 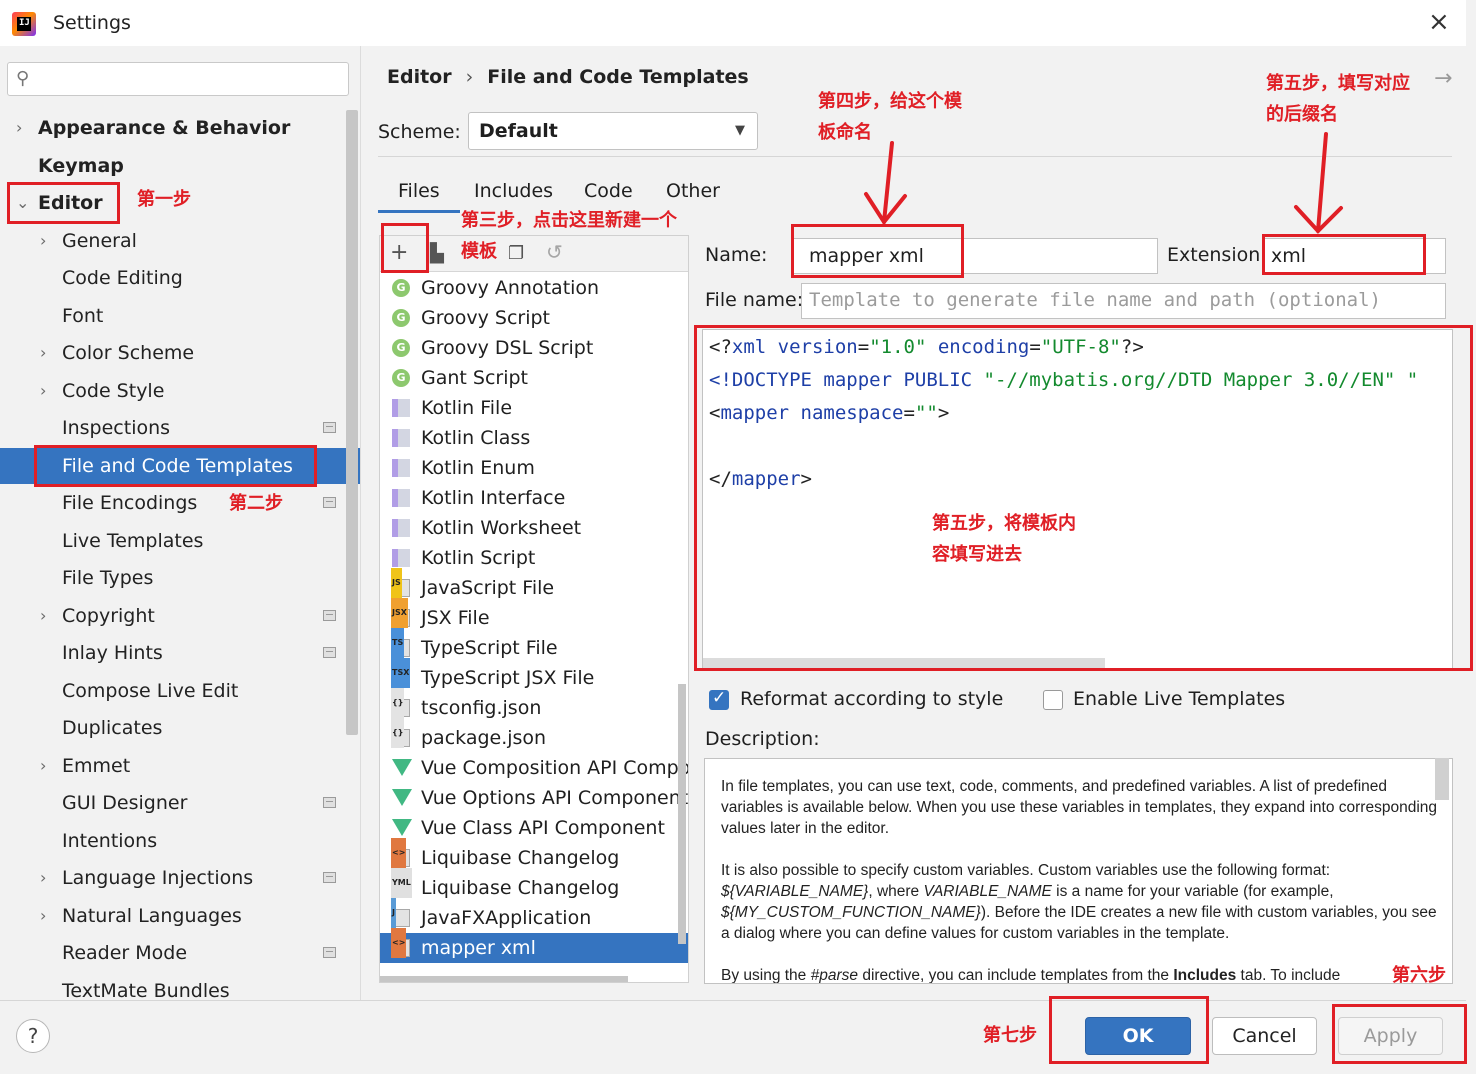 I want to click on arrow-step5, so click(x=1322, y=182).